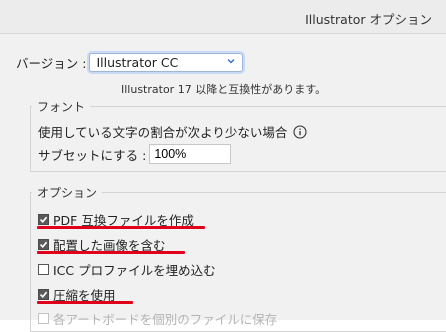  I want to click on info-circle-icon, so click(300, 131).